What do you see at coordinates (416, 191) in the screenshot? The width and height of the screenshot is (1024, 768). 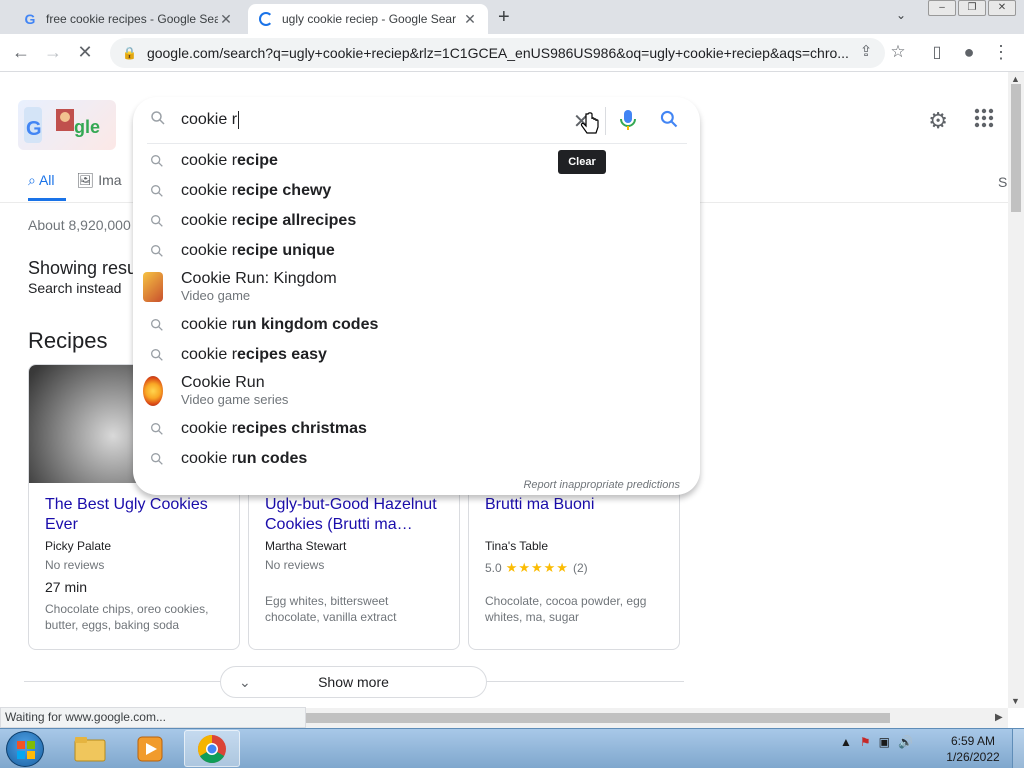 I see `suggestion-item: cookie recipe chewy` at bounding box center [416, 191].